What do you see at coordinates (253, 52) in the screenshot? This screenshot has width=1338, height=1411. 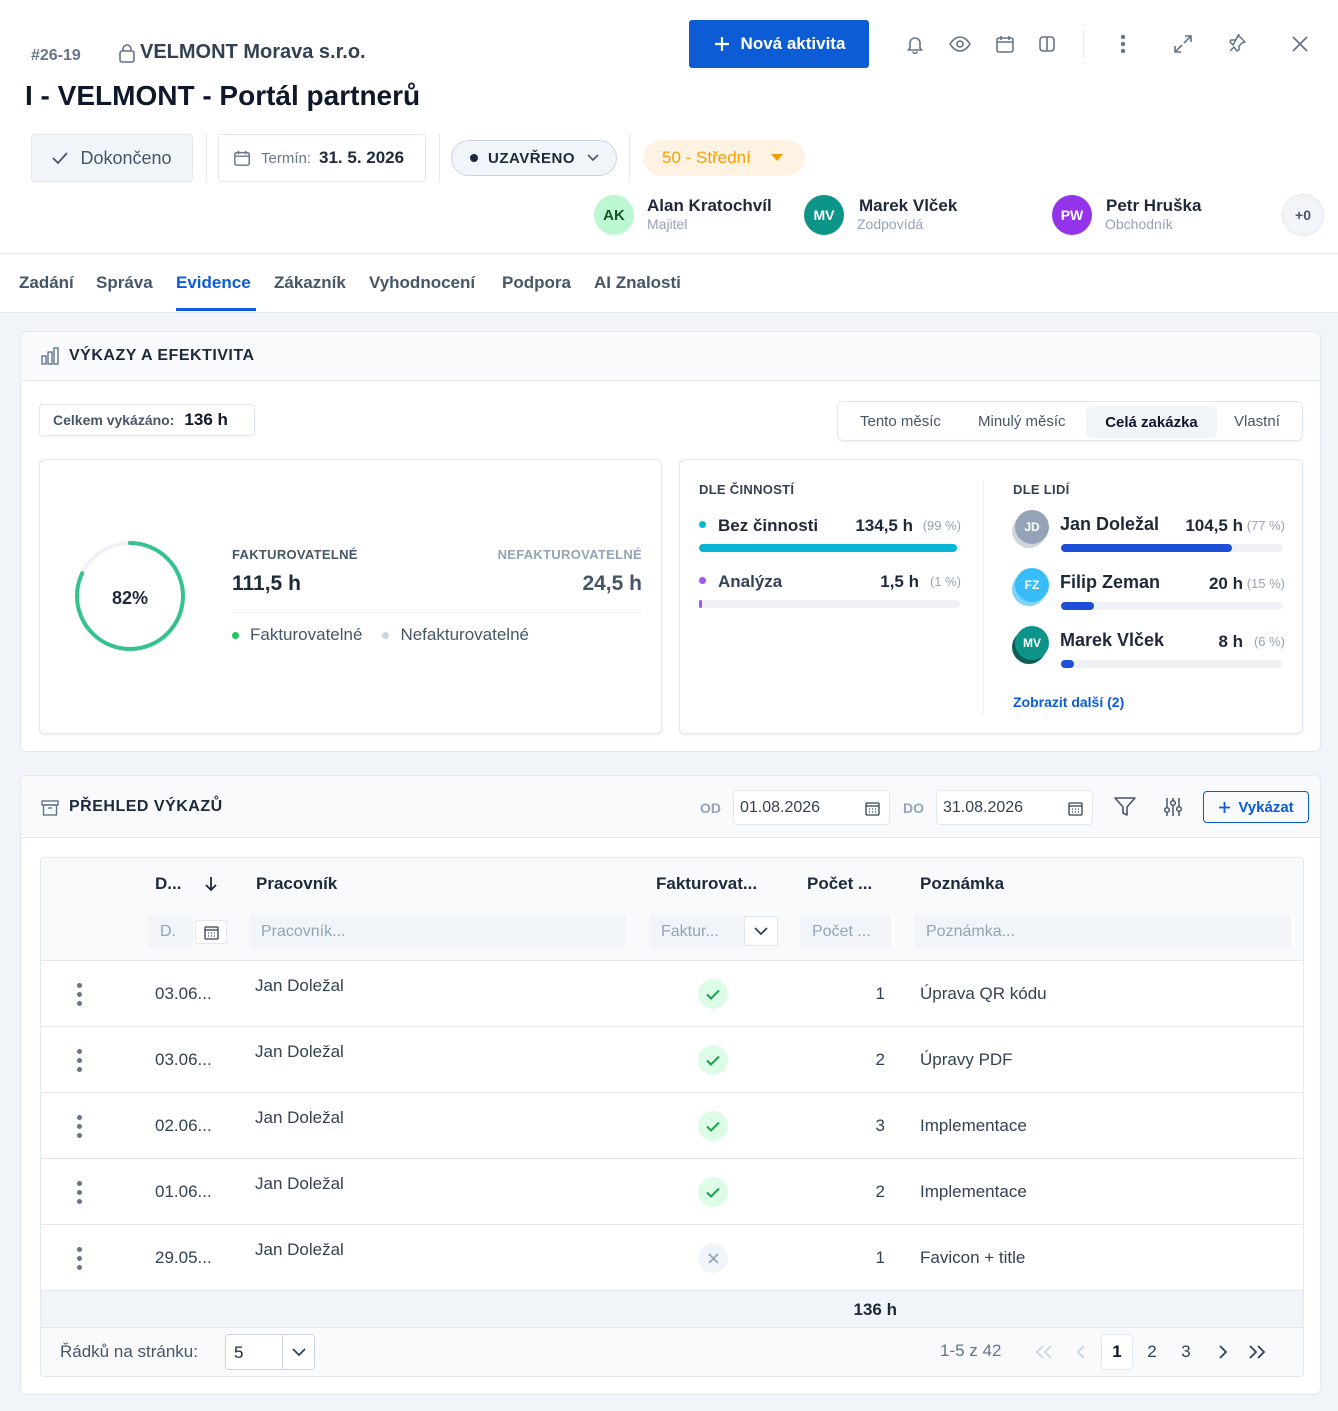 I see `company-name: VELMONT Morava s.r.o.` at bounding box center [253, 52].